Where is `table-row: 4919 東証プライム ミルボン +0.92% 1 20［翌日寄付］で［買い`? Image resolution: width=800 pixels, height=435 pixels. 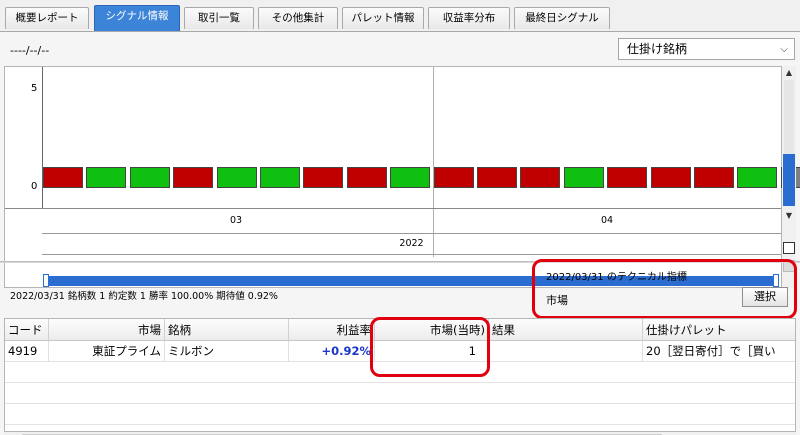 table-row: 4919 東証プライム ミルボン +0.92% 1 20［翌日寄付］で［買い is located at coordinates (400, 351).